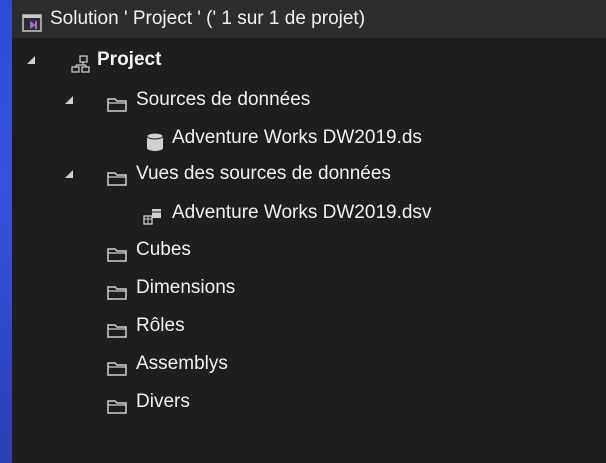 The width and height of the screenshot is (606, 463). What do you see at coordinates (186, 287) in the screenshot?
I see `folder-label-dimensions: Dimensions` at bounding box center [186, 287].